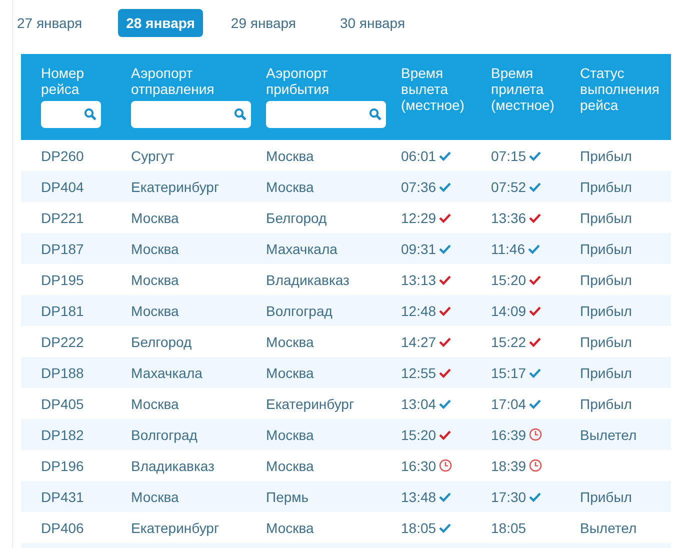 The height and width of the screenshot is (548, 679). What do you see at coordinates (508, 248) in the screenshot?
I see `arrival-time: 11:46` at bounding box center [508, 248].